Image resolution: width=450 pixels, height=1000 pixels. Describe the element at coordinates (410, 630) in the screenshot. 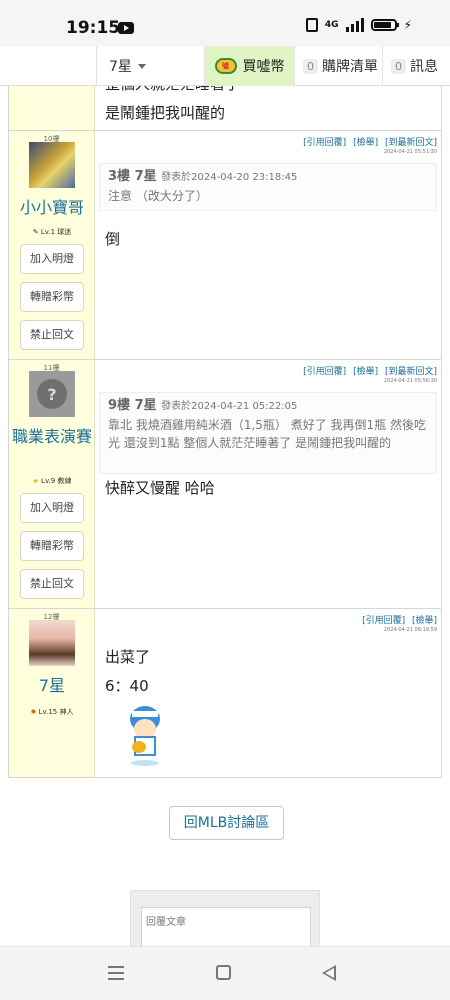

I see `post-timestamp: 2024-04-21 06:19:59` at that location.